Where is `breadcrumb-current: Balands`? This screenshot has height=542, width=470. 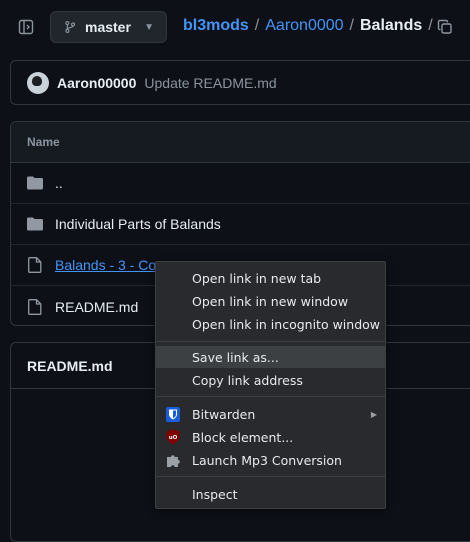
breadcrumb-current: Balands is located at coordinates (391, 25).